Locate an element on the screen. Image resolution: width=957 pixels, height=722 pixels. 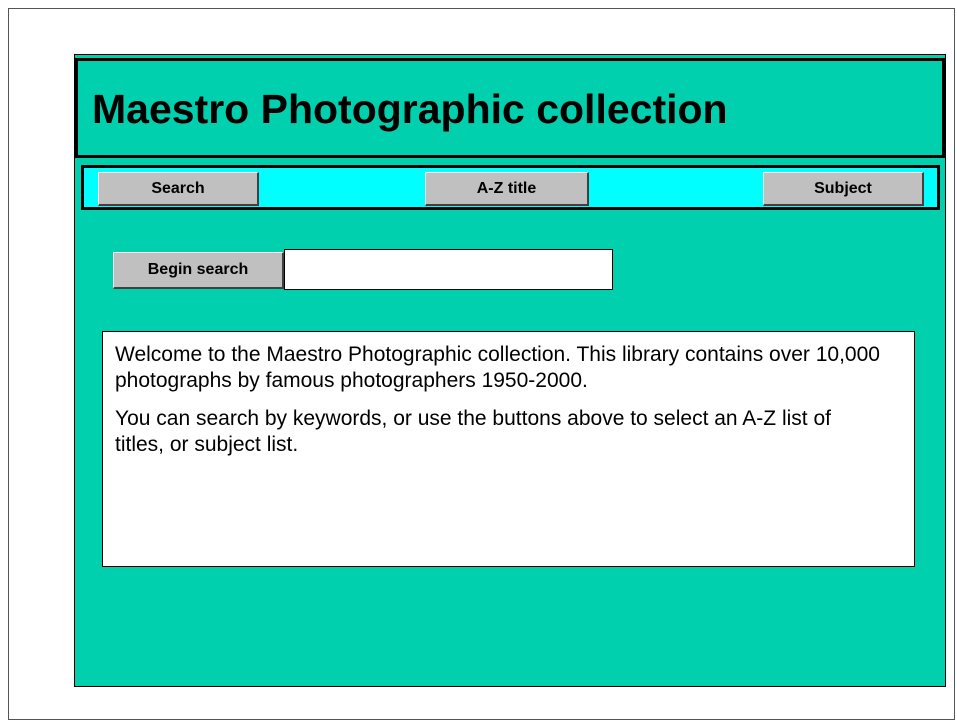
az-title-button: A-Z title is located at coordinates (507, 189).